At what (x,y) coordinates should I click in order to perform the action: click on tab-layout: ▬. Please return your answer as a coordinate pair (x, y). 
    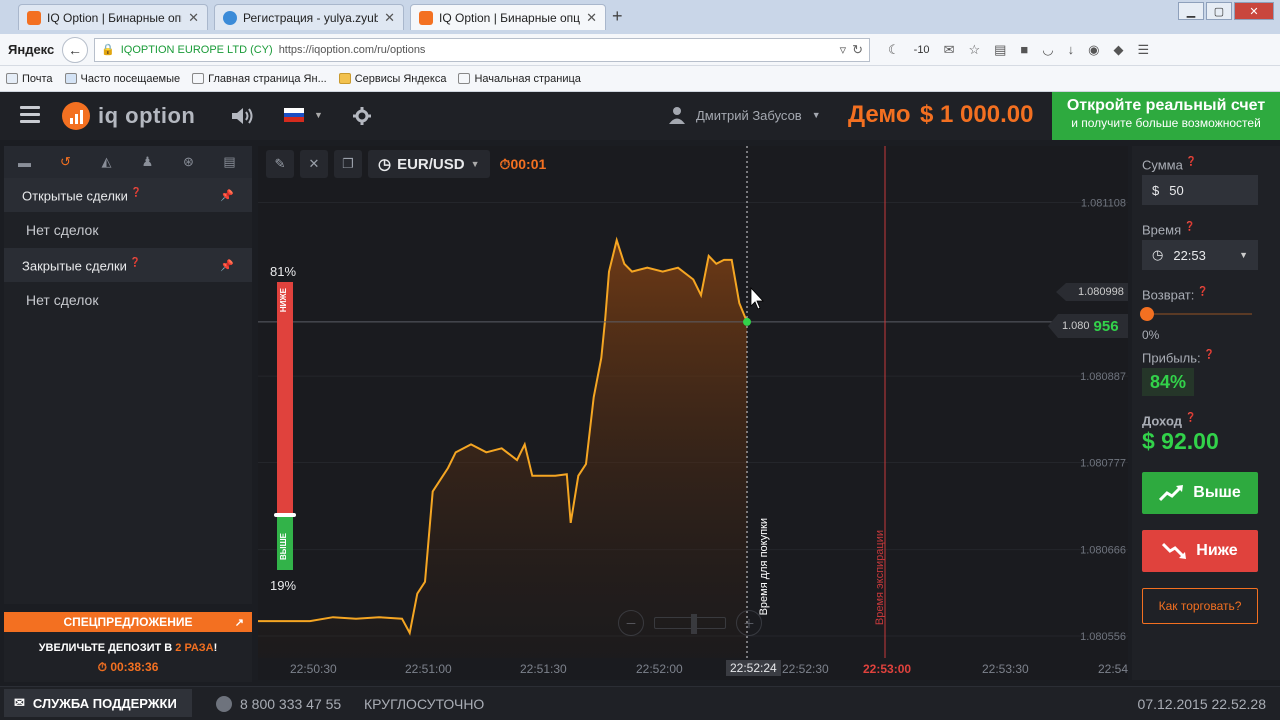
    Looking at the image, I should click on (24, 162).